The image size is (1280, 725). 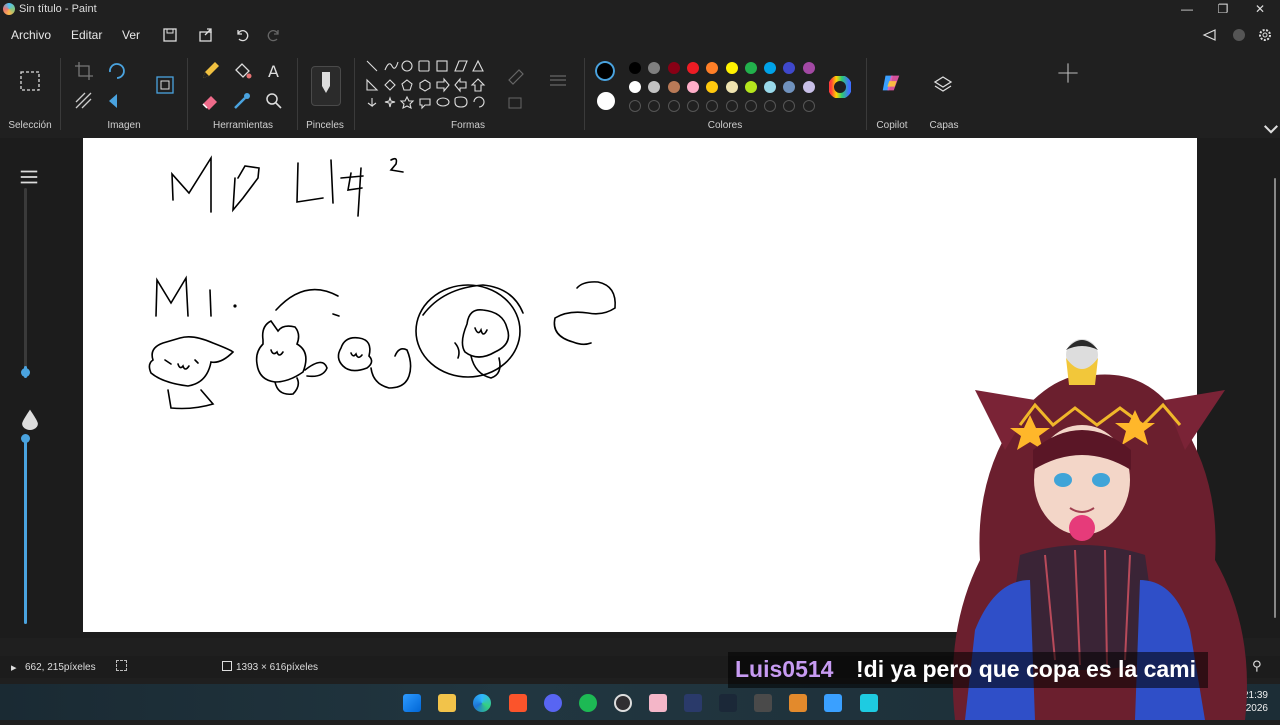 What do you see at coordinates (1067, 72) in the screenshot?
I see `crosshair-cursor-icon` at bounding box center [1067, 72].